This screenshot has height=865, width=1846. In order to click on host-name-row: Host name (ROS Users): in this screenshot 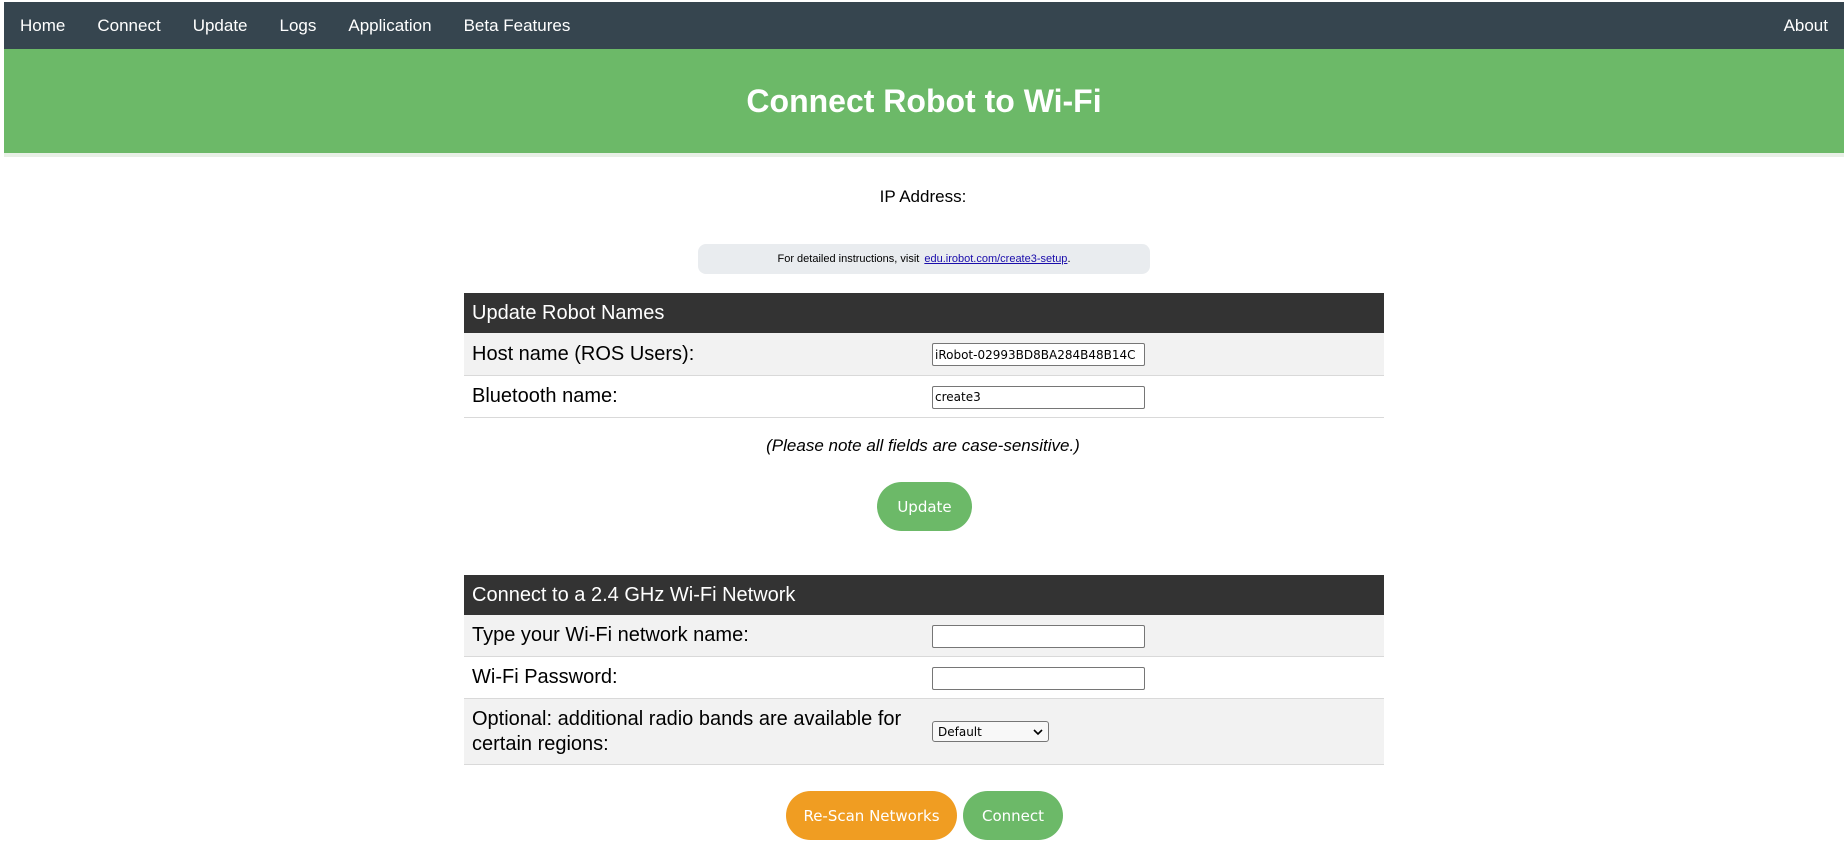, I will do `click(924, 354)`.